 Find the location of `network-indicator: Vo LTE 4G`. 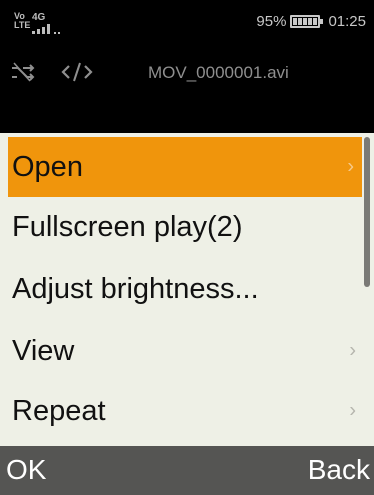

network-indicator: Vo LTE 4G is located at coordinates (44, 23).